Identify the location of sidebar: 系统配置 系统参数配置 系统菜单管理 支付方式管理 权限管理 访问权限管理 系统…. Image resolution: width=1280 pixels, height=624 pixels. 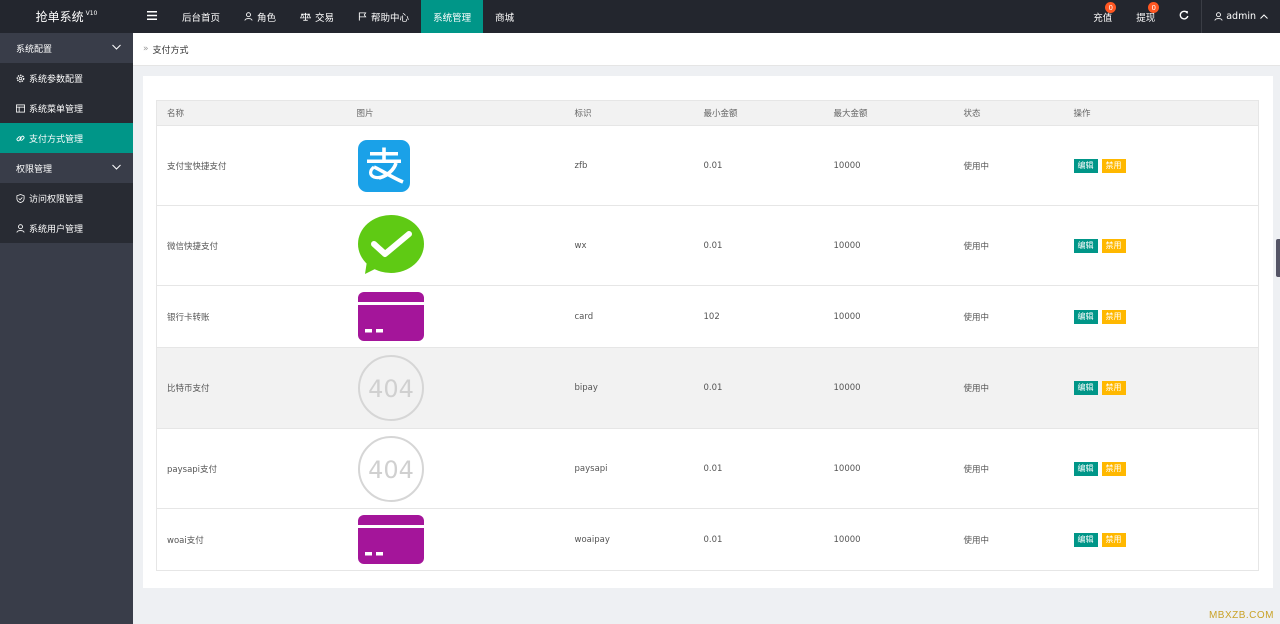
(66, 328).